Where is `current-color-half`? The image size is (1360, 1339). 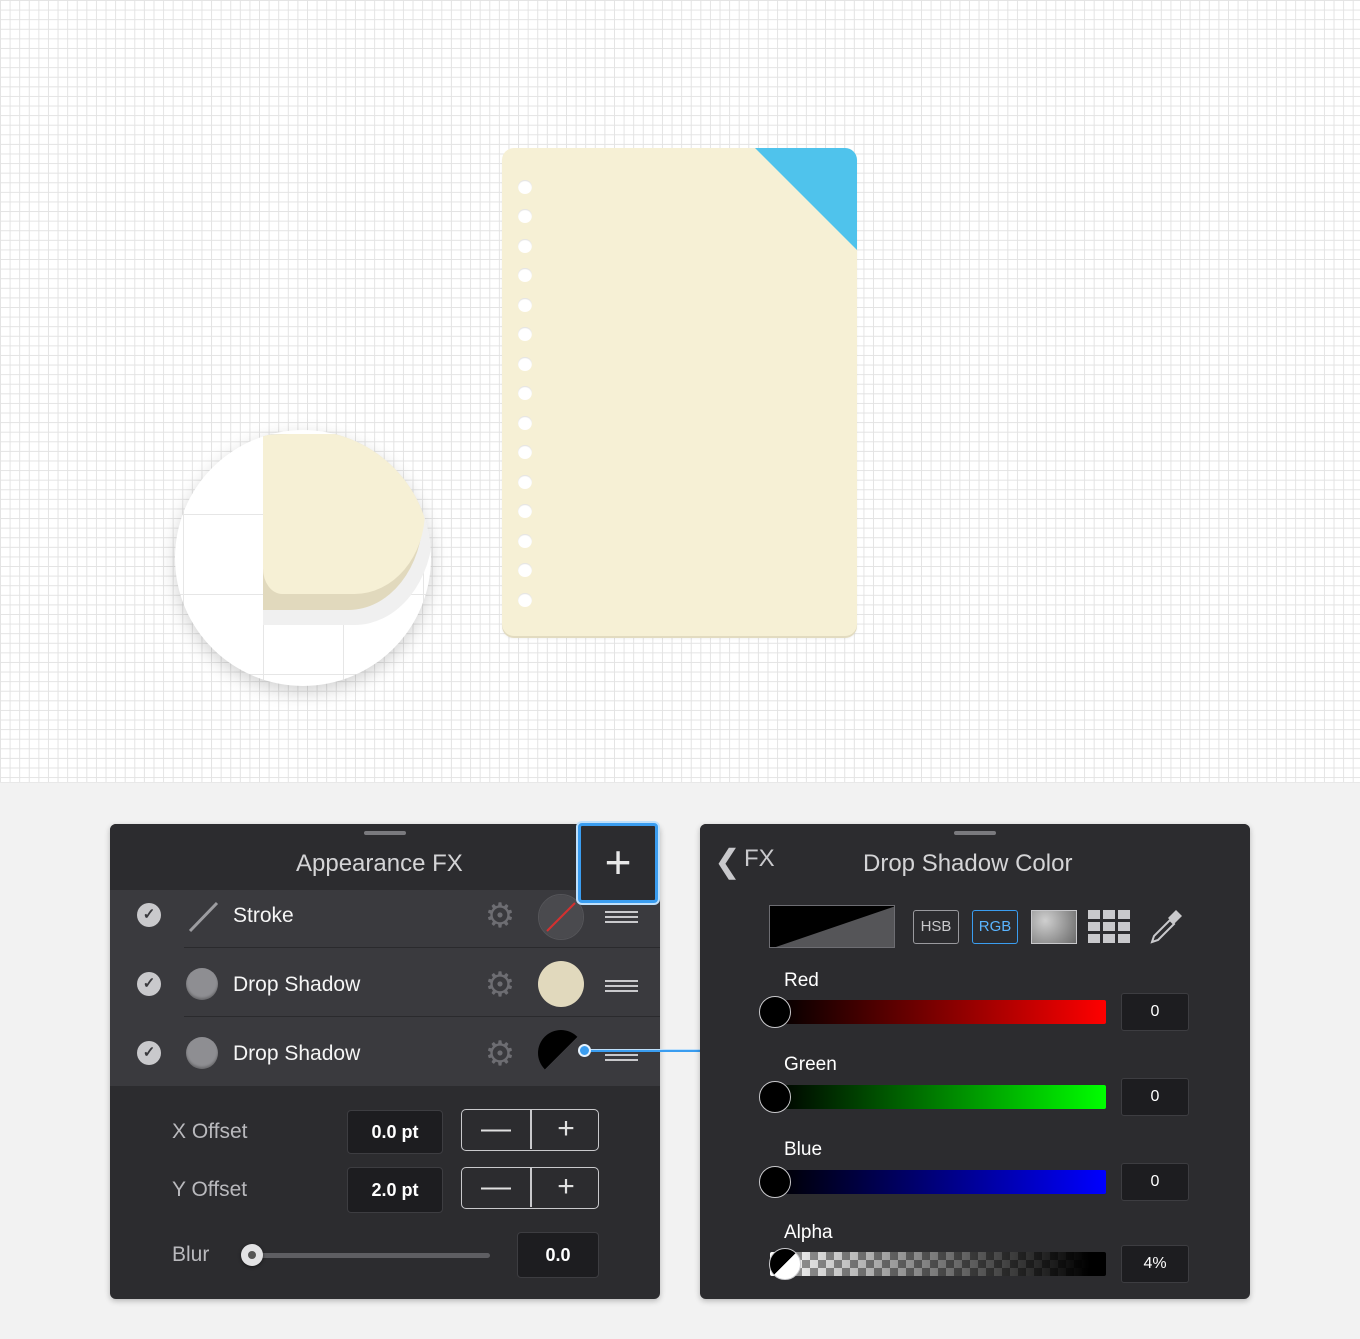
current-color-half is located at coordinates (832, 926).